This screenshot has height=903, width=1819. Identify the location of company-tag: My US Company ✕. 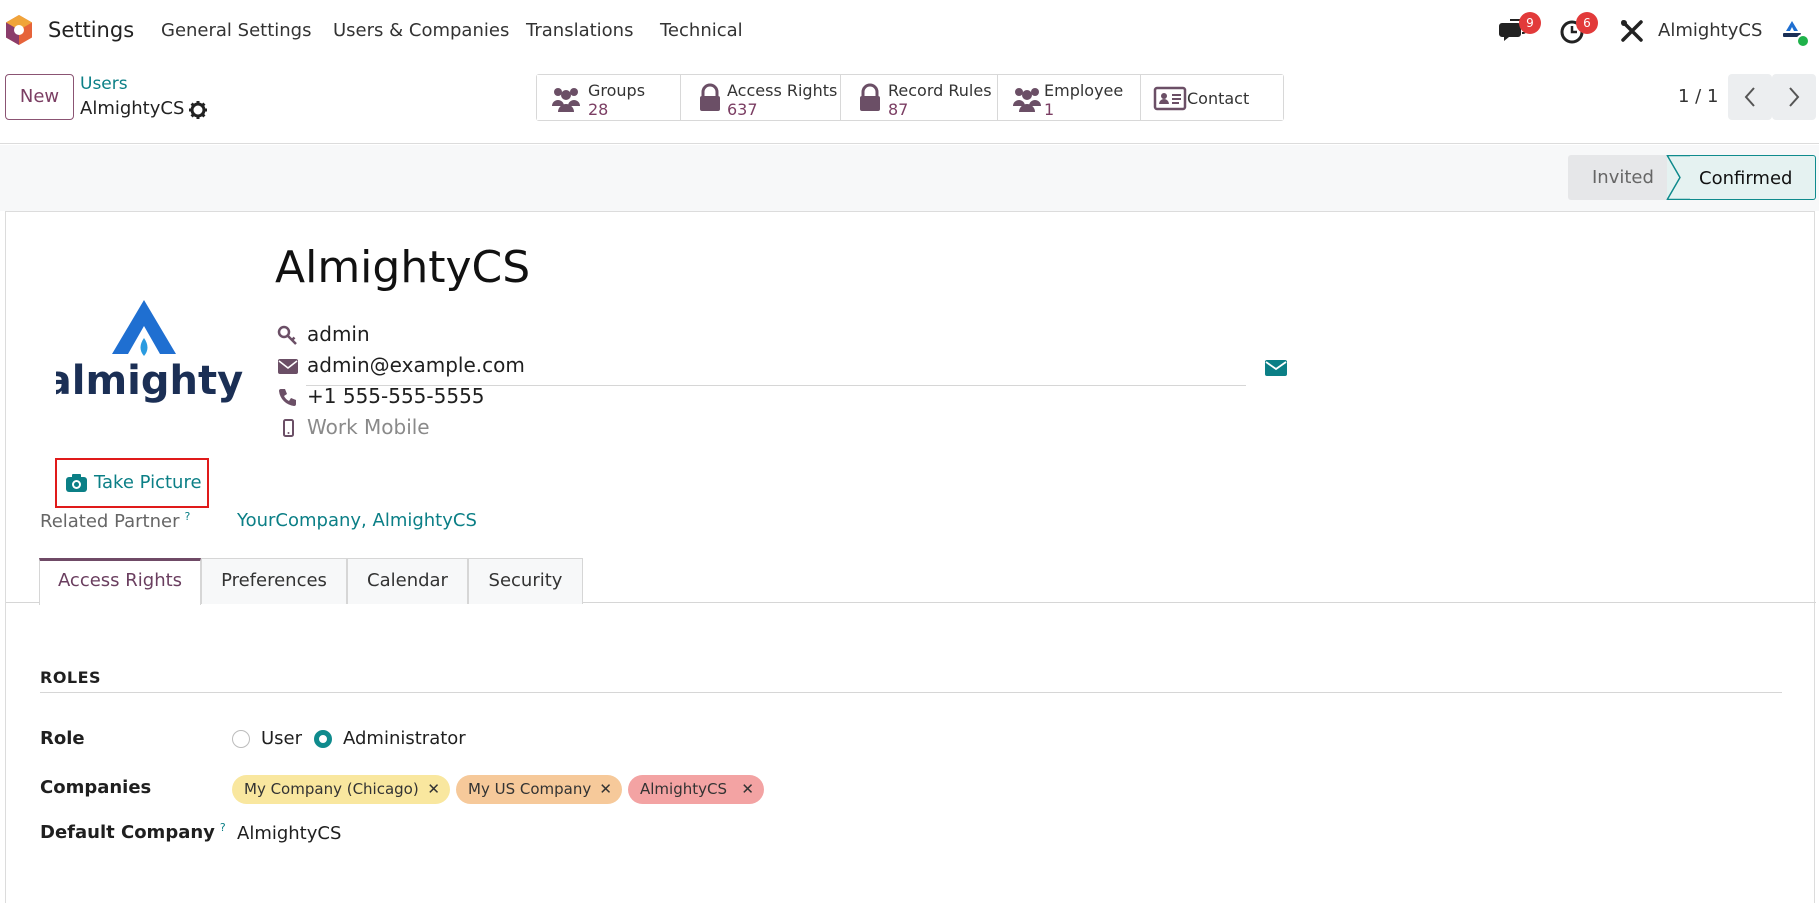
(539, 789).